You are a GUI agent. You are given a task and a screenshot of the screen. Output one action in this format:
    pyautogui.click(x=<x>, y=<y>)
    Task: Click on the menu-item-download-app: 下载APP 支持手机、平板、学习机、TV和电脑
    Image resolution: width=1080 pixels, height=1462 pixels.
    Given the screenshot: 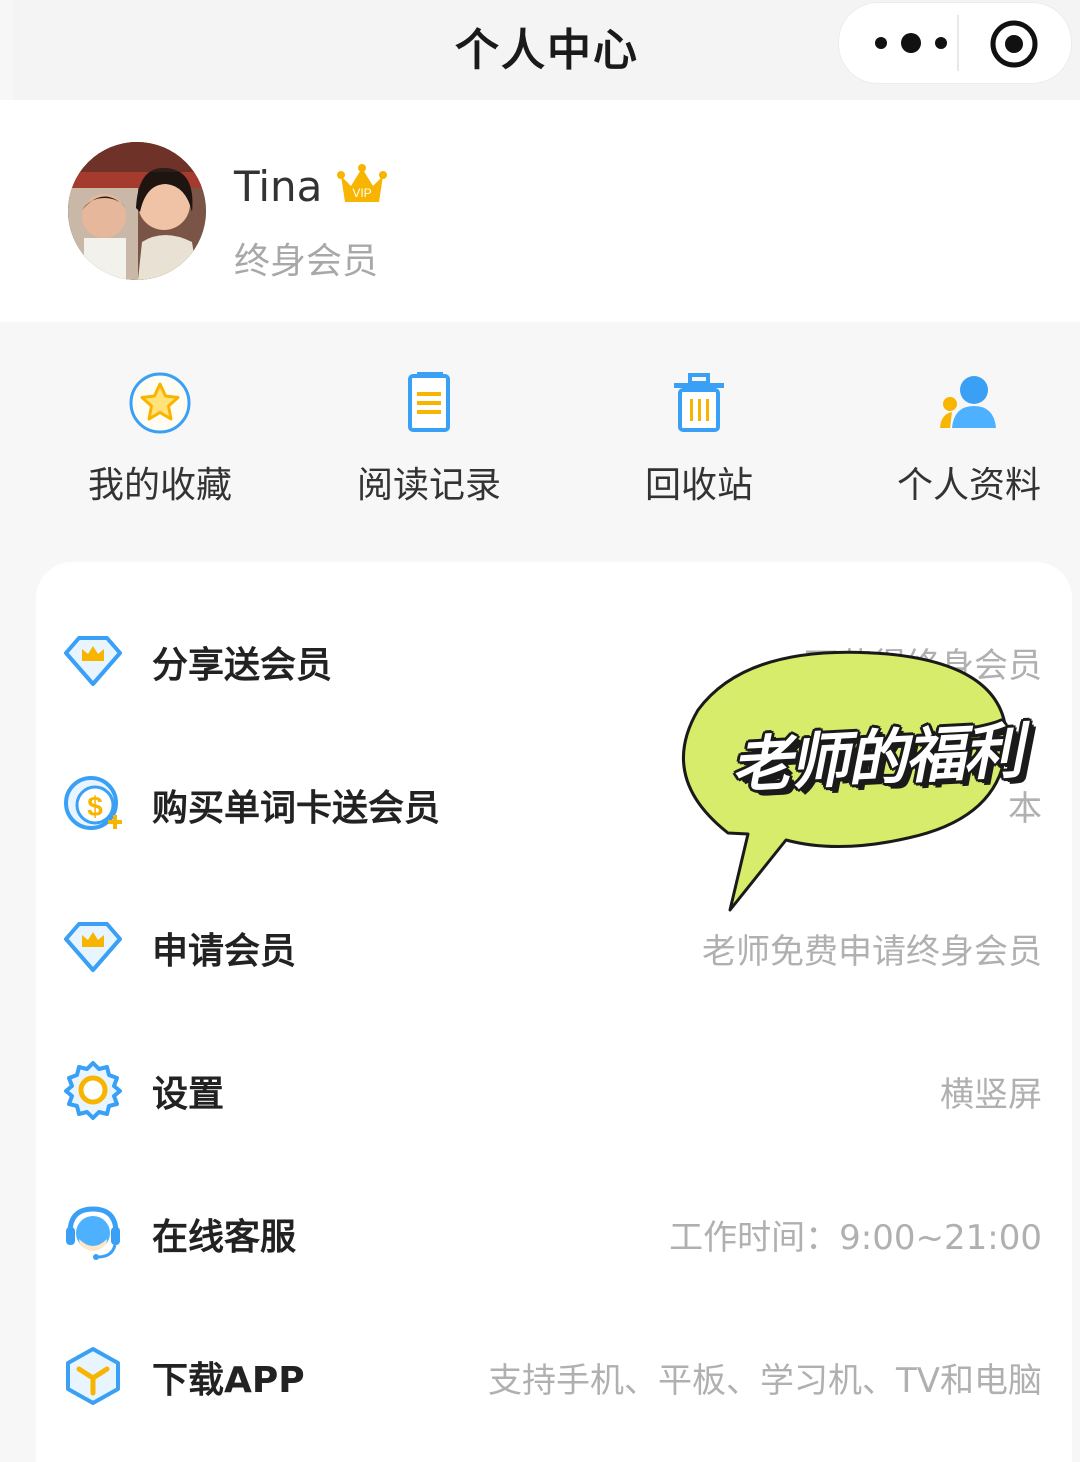 What is the action you would take?
    pyautogui.click(x=554, y=1376)
    